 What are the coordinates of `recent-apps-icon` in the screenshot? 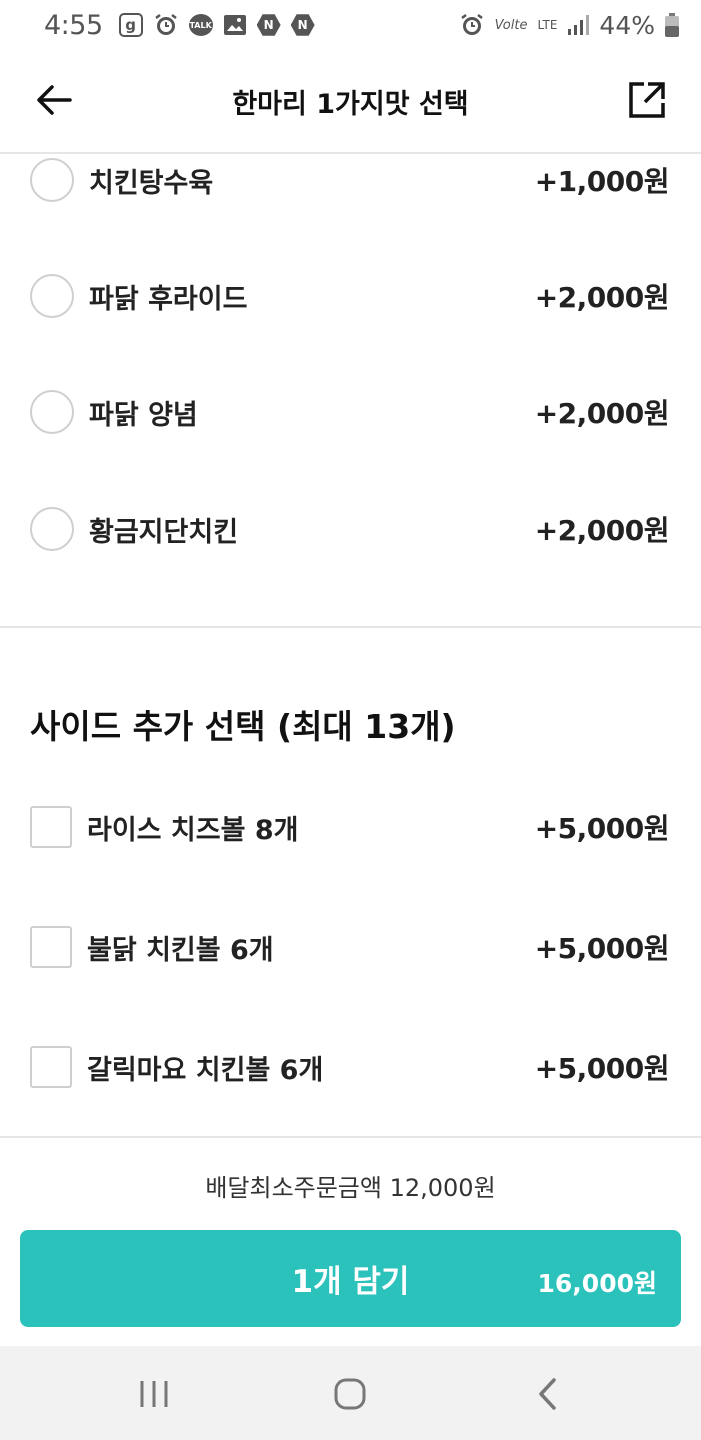 It's located at (154, 1394).